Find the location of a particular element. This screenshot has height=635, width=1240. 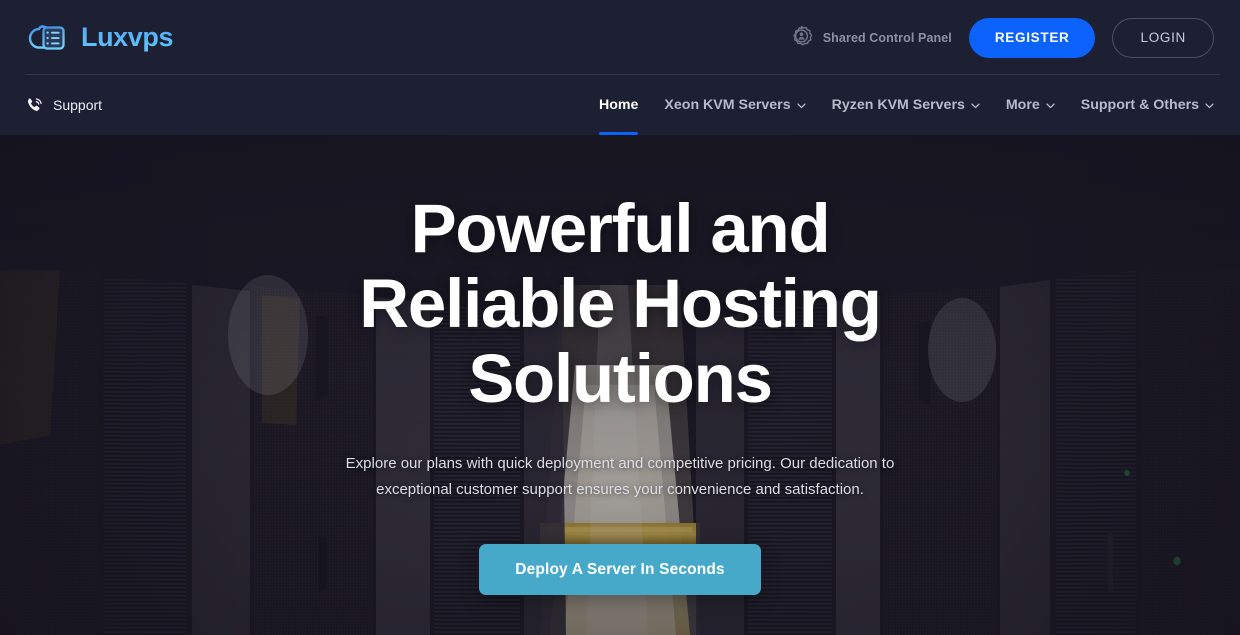

register-button: REGISTER is located at coordinates (1032, 37).